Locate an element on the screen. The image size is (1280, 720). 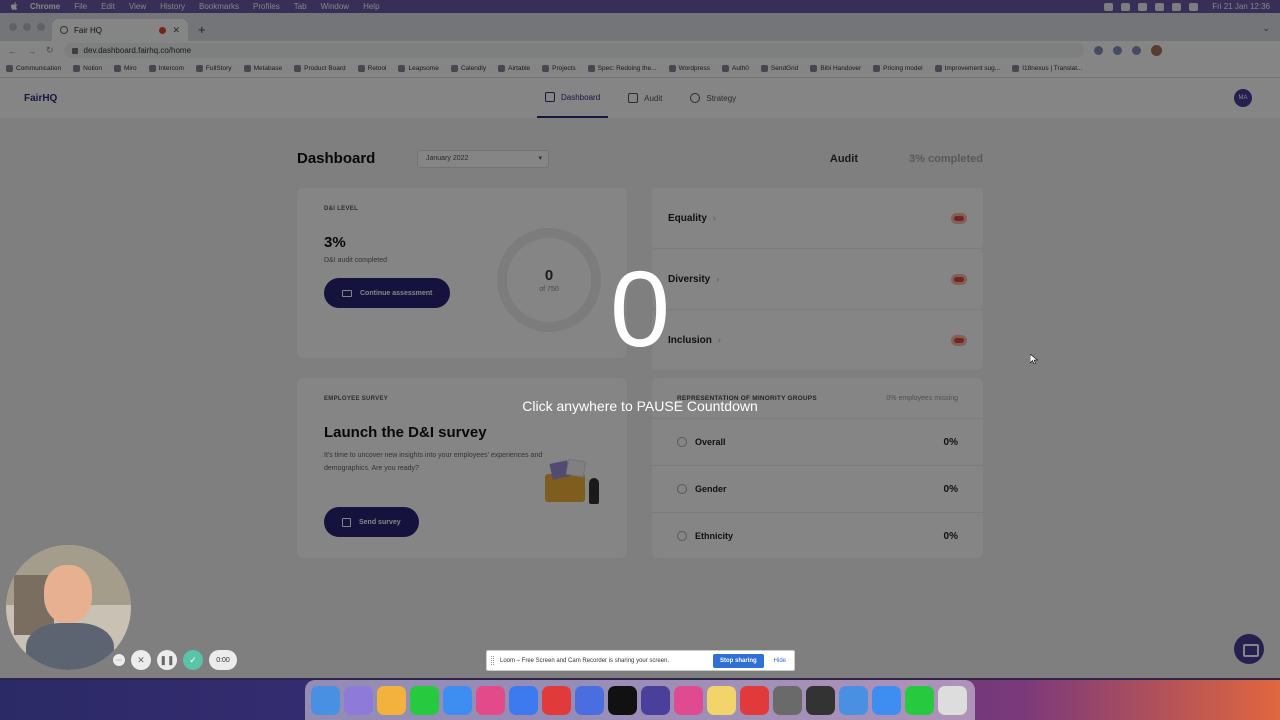
webcam-face is located at coordinates (68, 594).